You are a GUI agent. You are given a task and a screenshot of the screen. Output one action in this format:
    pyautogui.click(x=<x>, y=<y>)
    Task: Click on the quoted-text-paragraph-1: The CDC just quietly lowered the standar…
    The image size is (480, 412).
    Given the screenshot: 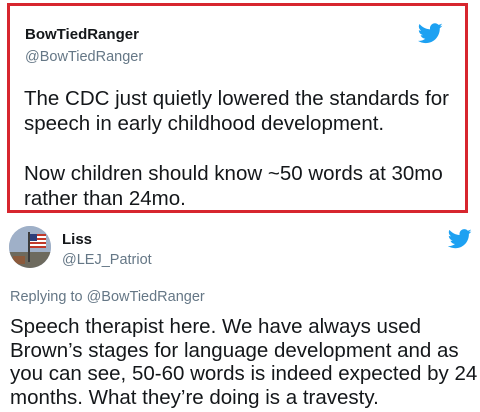 What is the action you would take?
    pyautogui.click(x=237, y=111)
    